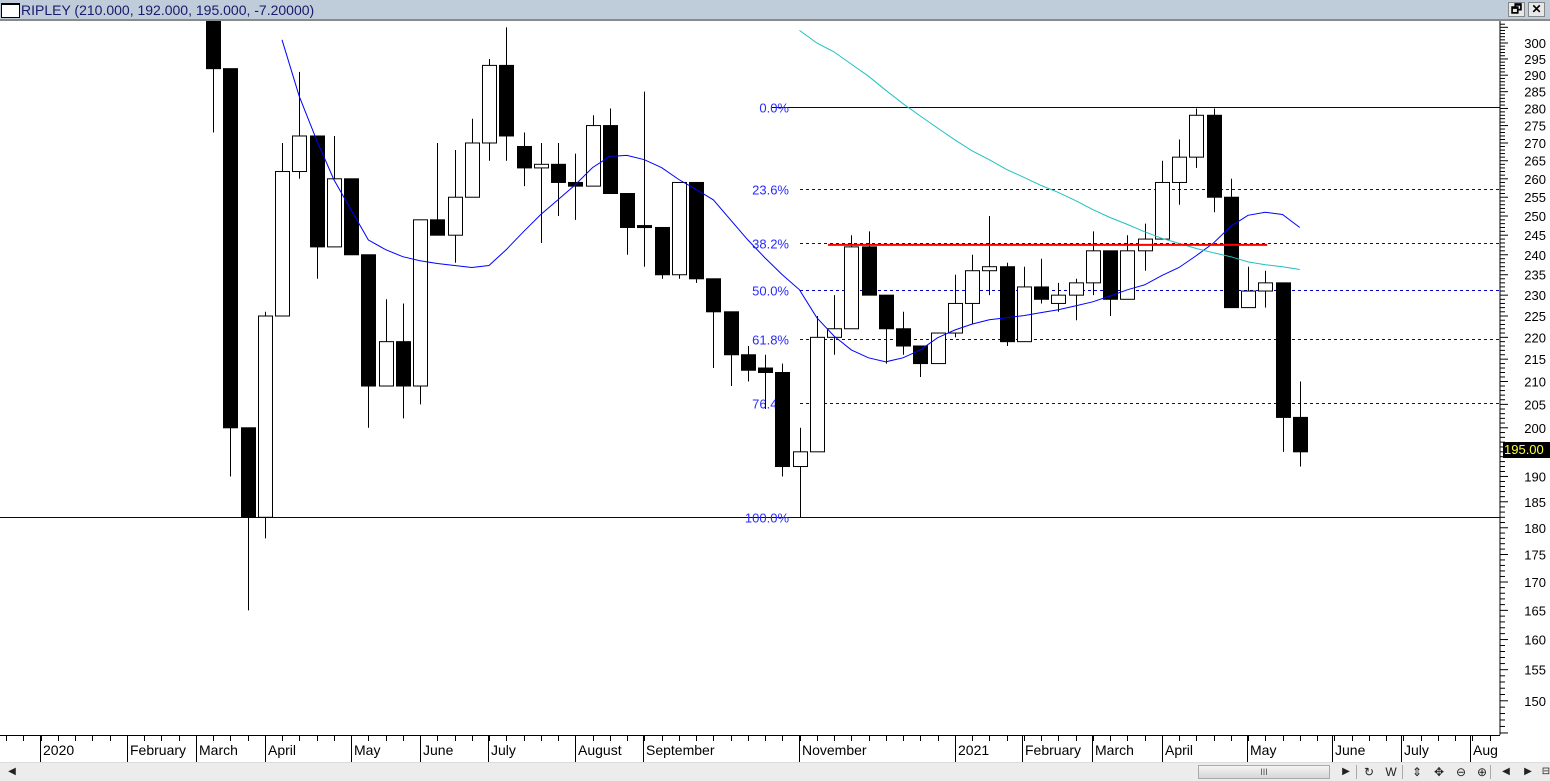  I want to click on y-tick-label: 175, so click(1535, 555).